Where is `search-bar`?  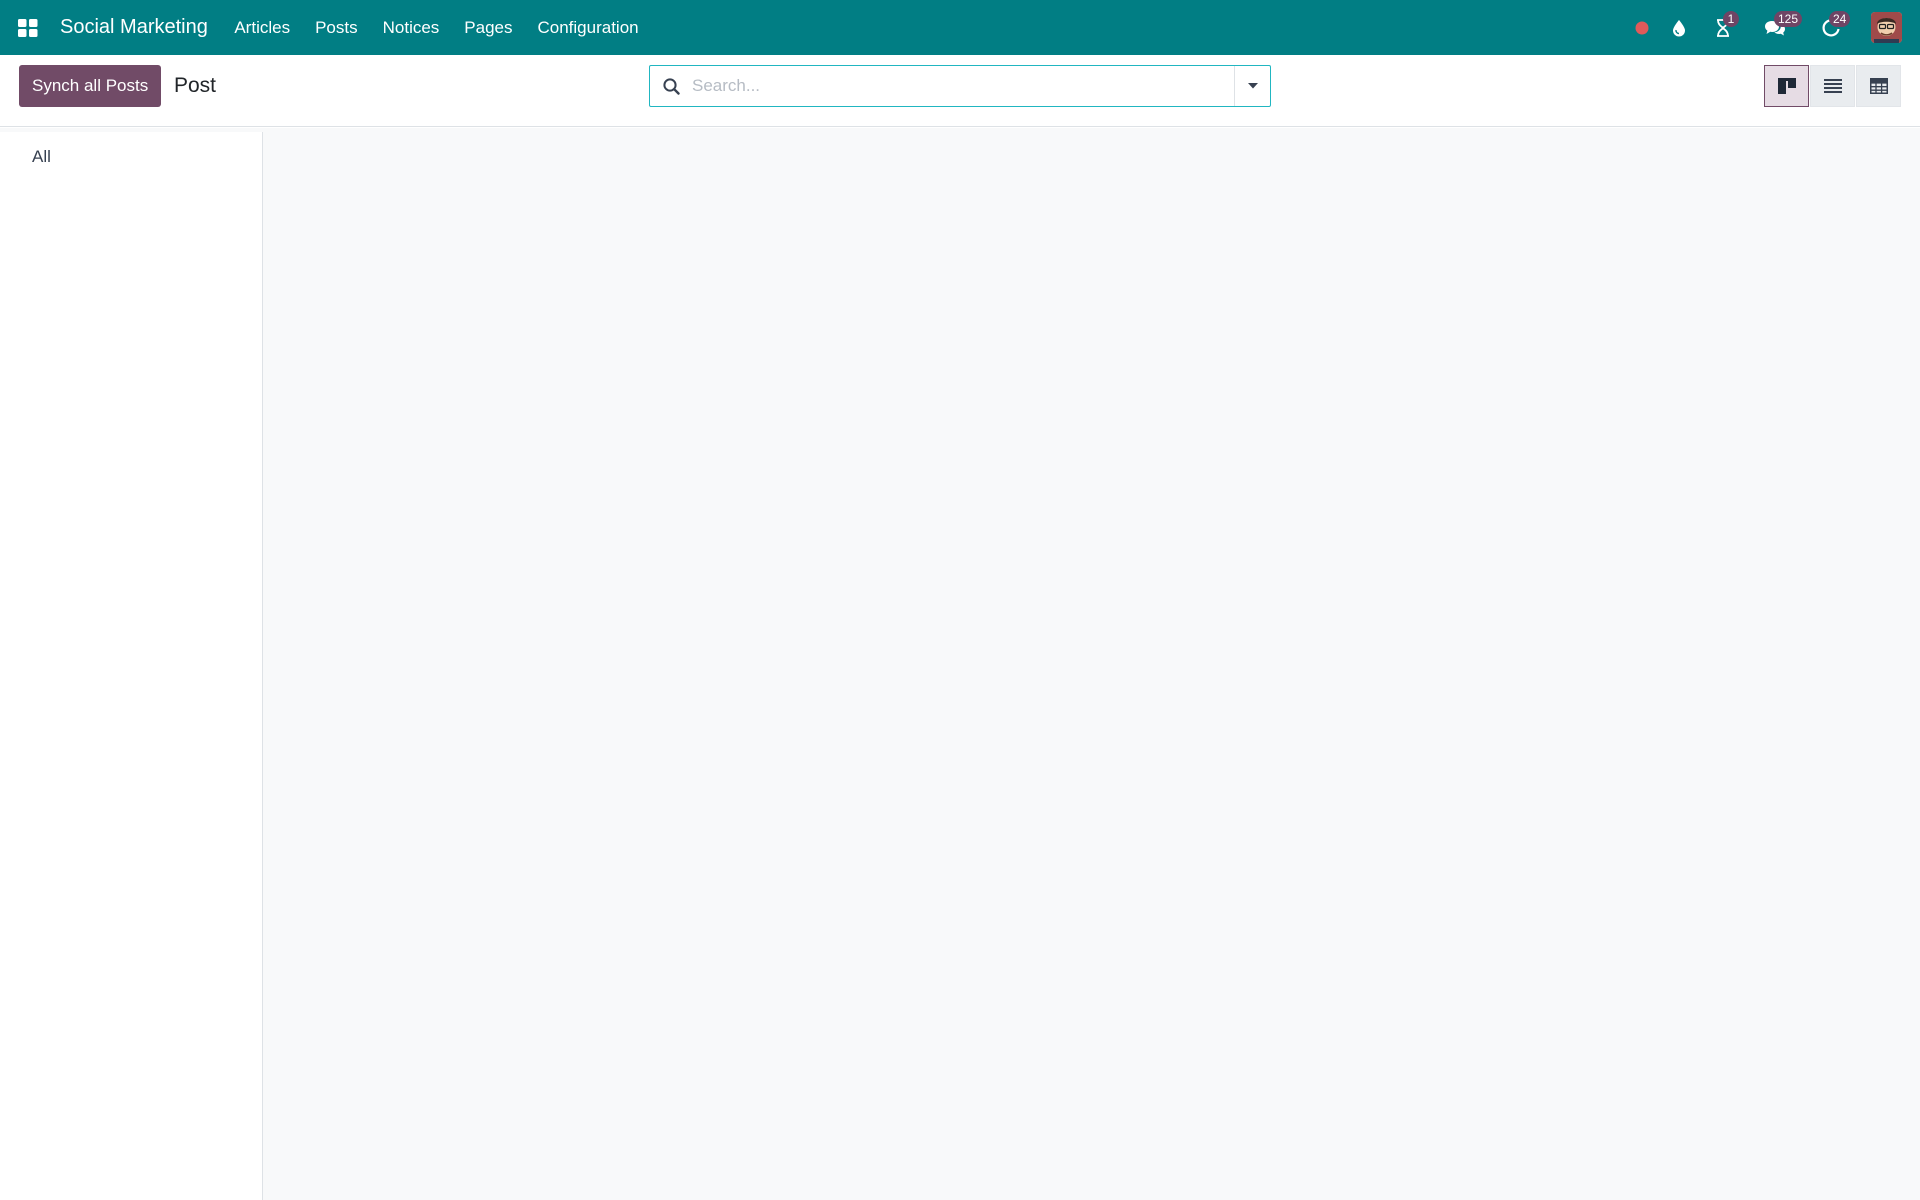 search-bar is located at coordinates (960, 86).